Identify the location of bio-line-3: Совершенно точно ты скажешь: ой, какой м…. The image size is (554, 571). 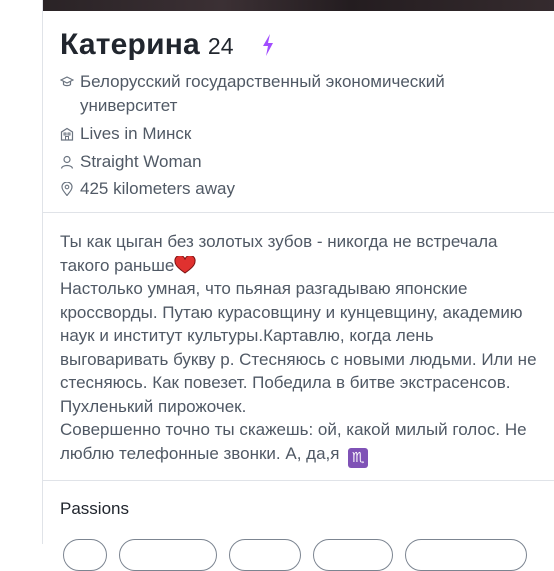
(293, 441).